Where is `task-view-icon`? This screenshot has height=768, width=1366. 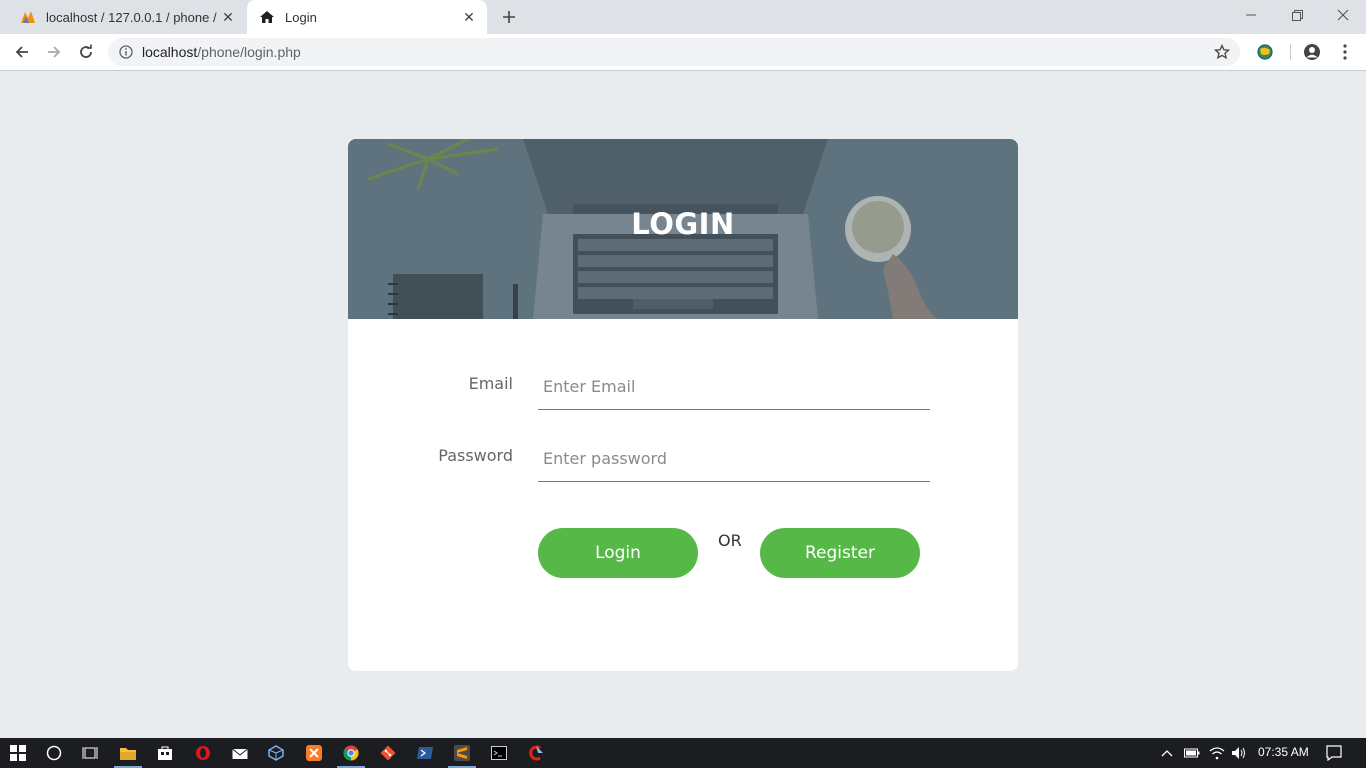 task-view-icon is located at coordinates (90, 753).